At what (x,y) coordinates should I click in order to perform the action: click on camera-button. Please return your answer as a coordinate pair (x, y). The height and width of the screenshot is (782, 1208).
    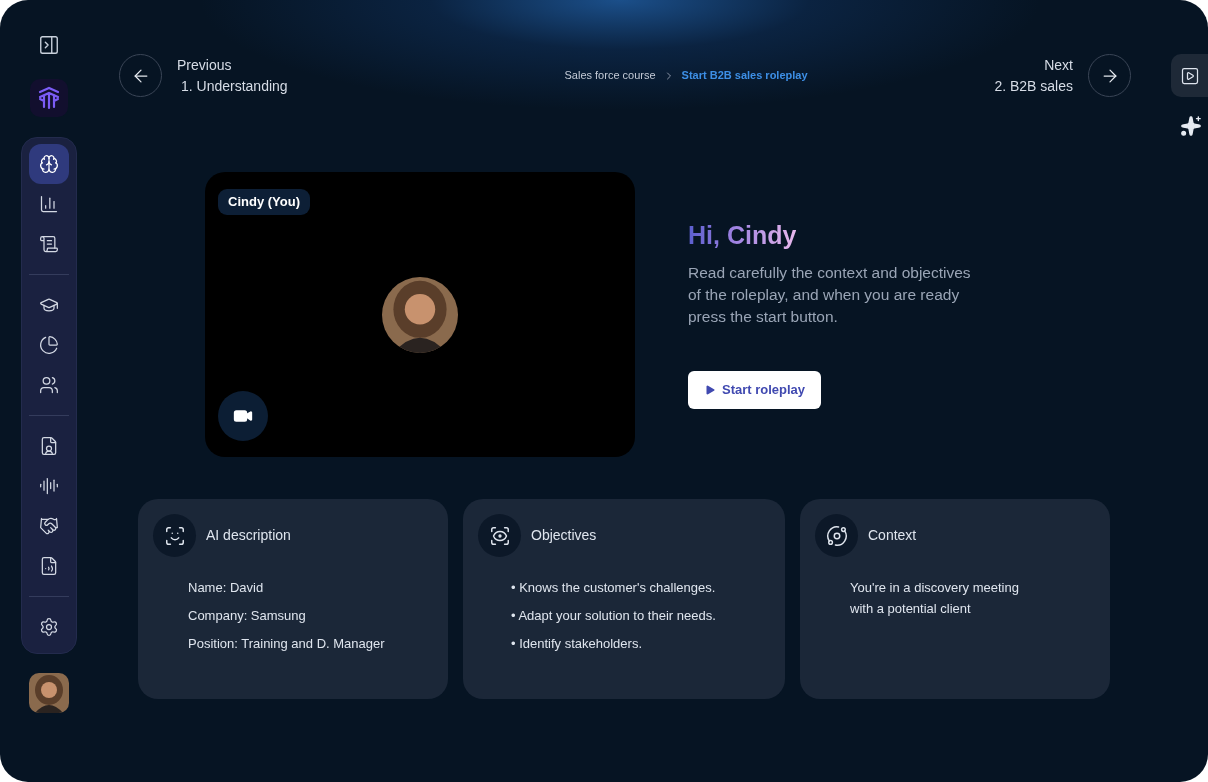
    Looking at the image, I should click on (243, 416).